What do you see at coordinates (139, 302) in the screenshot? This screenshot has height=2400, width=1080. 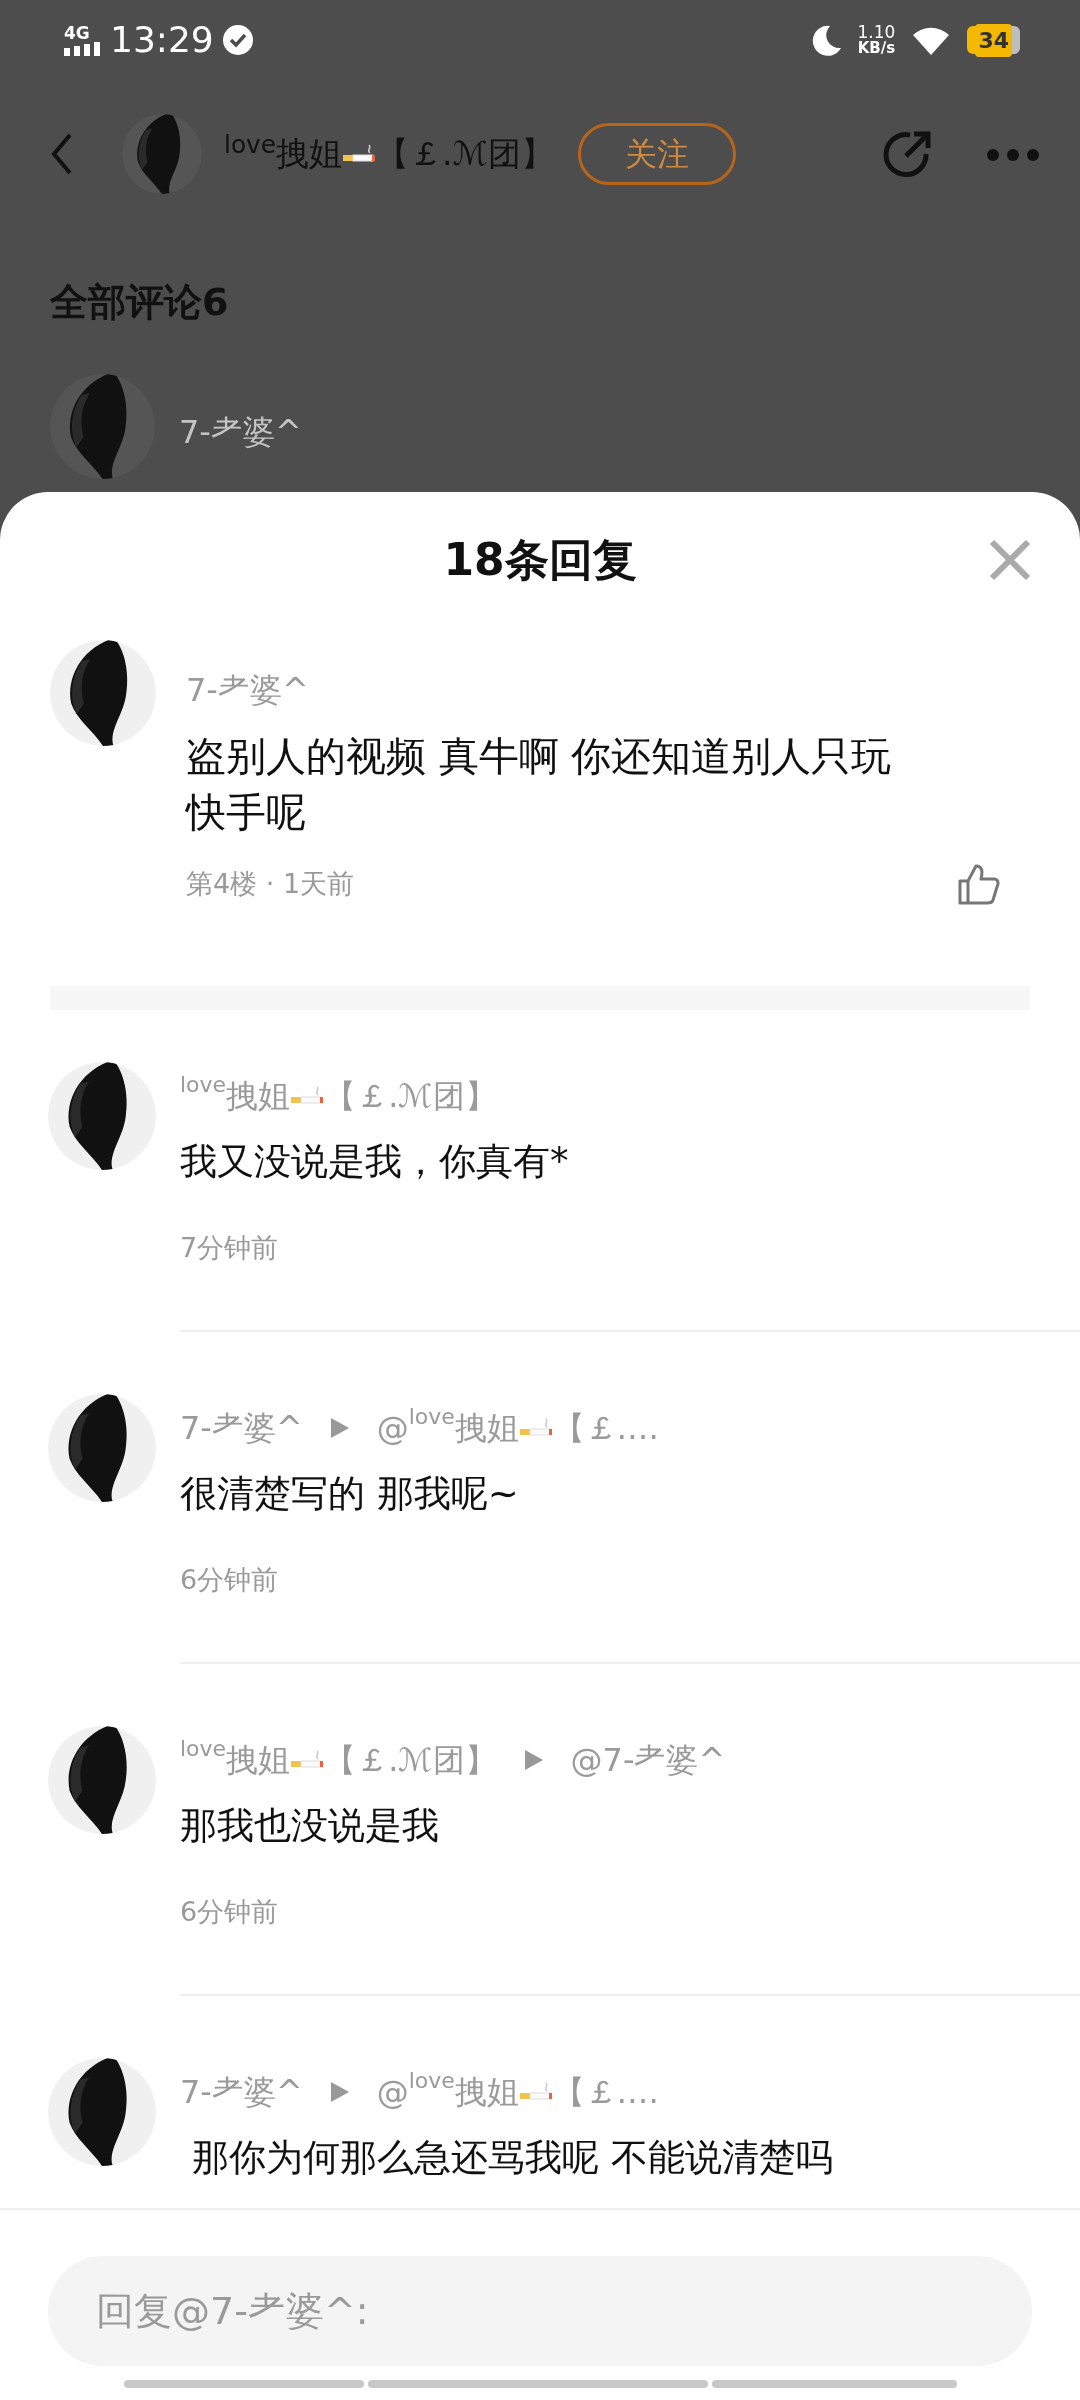 I see `comments-heading: 全部评论6` at bounding box center [139, 302].